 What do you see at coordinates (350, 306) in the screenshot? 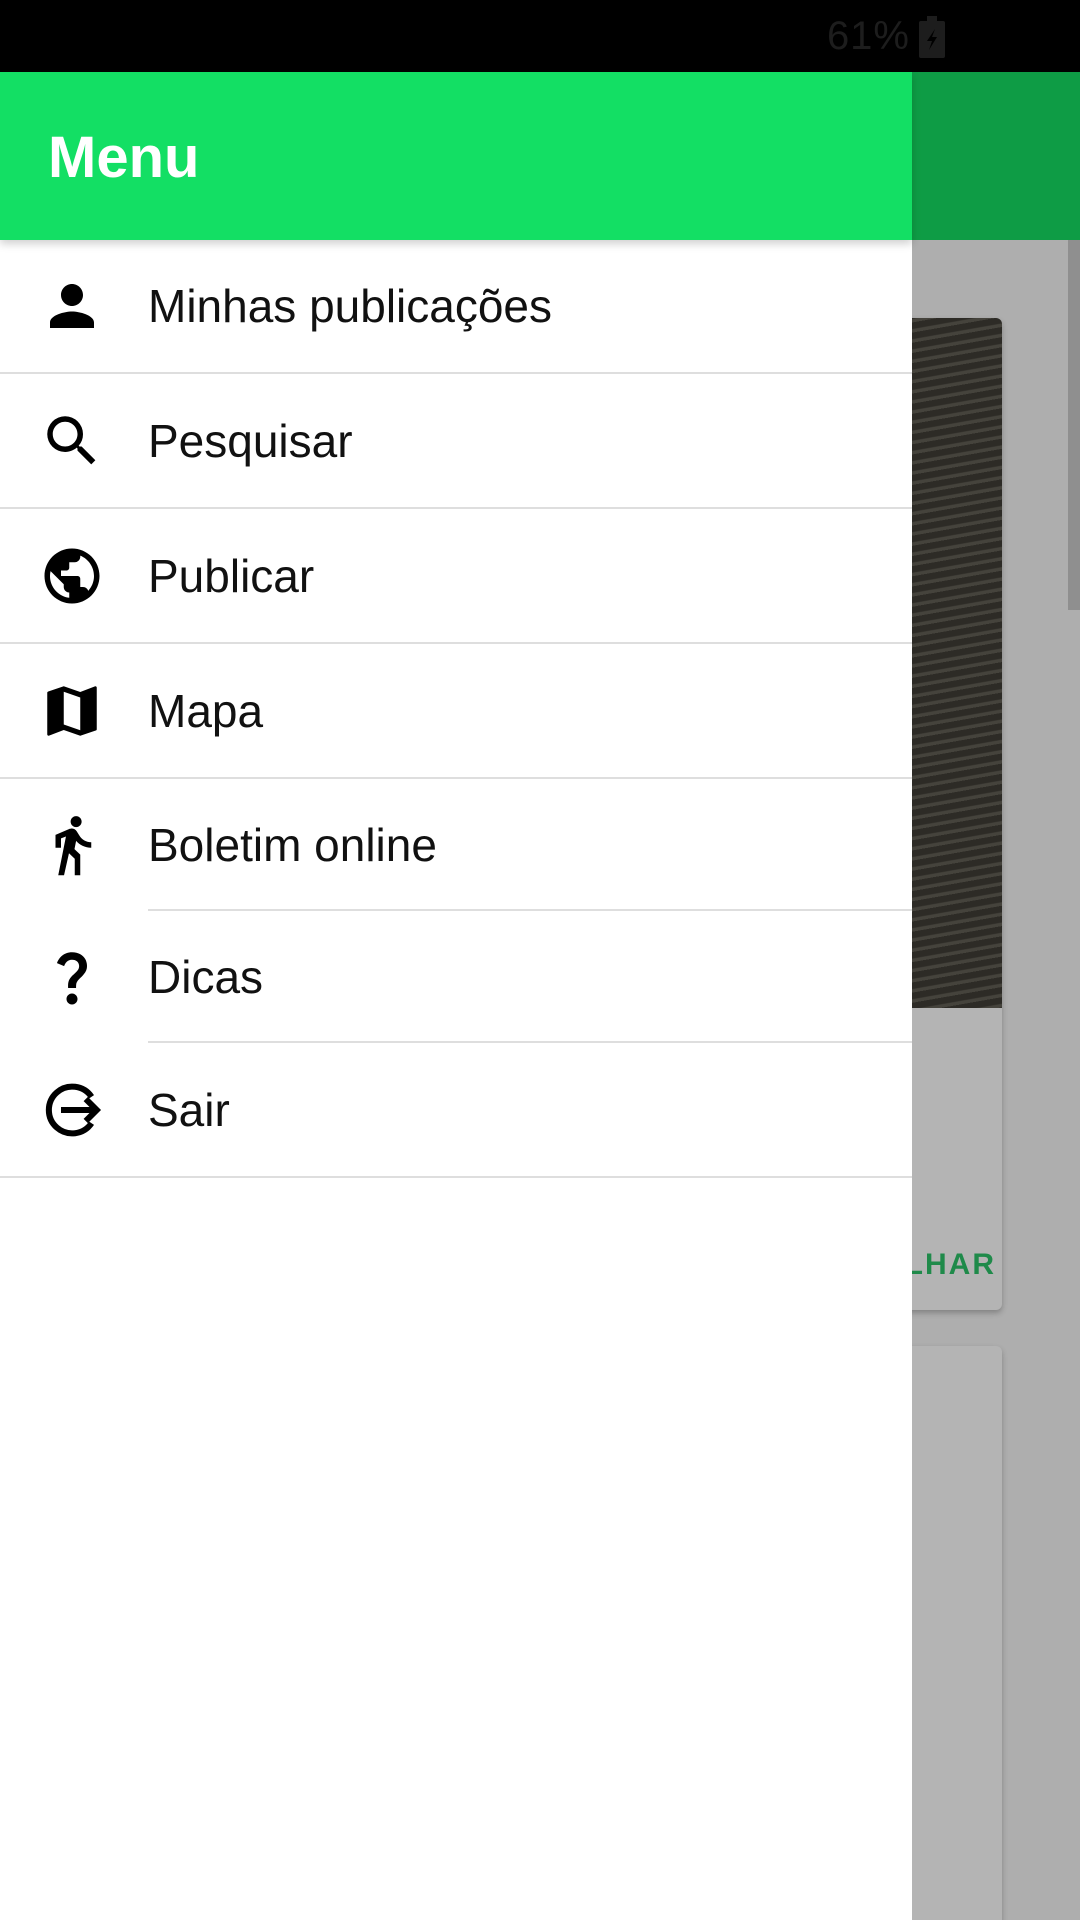
I see `menu-item-label: Minhas publicações` at bounding box center [350, 306].